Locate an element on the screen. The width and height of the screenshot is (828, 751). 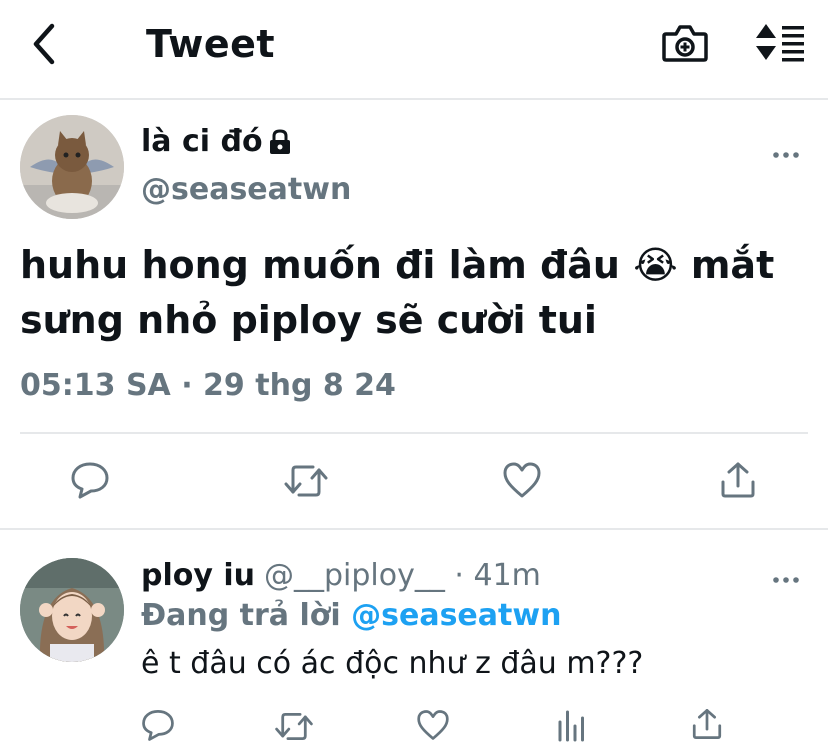
chevron-left-icon is located at coordinates (44, 44).